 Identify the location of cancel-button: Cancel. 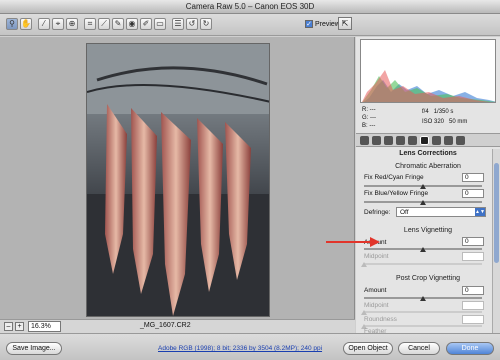
(419, 348).